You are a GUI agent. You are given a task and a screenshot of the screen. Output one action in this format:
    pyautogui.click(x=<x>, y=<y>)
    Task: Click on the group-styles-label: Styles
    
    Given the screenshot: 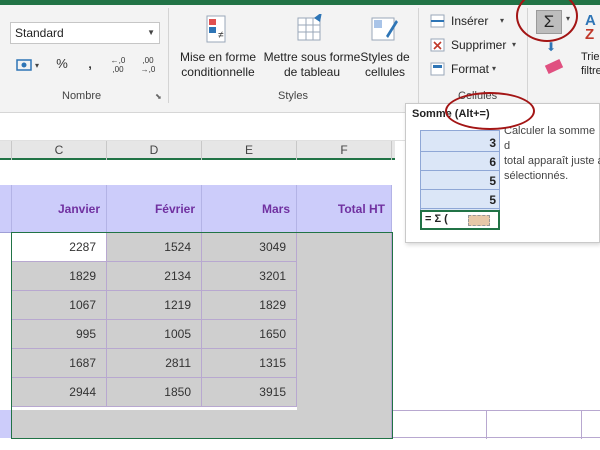 What is the action you would take?
    pyautogui.click(x=293, y=96)
    